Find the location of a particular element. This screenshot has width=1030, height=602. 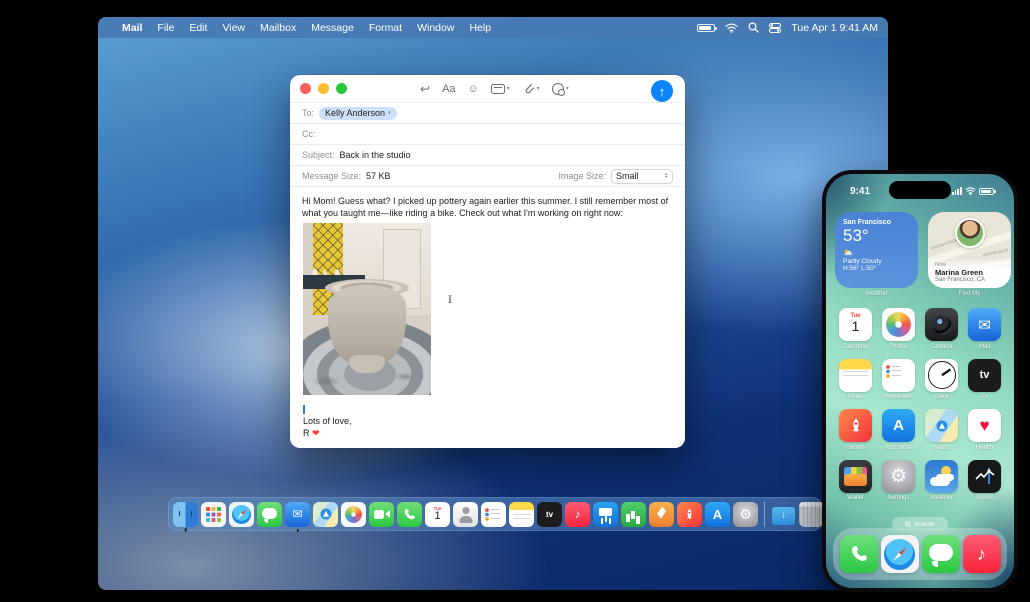

iphone-clock: 9:41 is located at coordinates (860, 191).